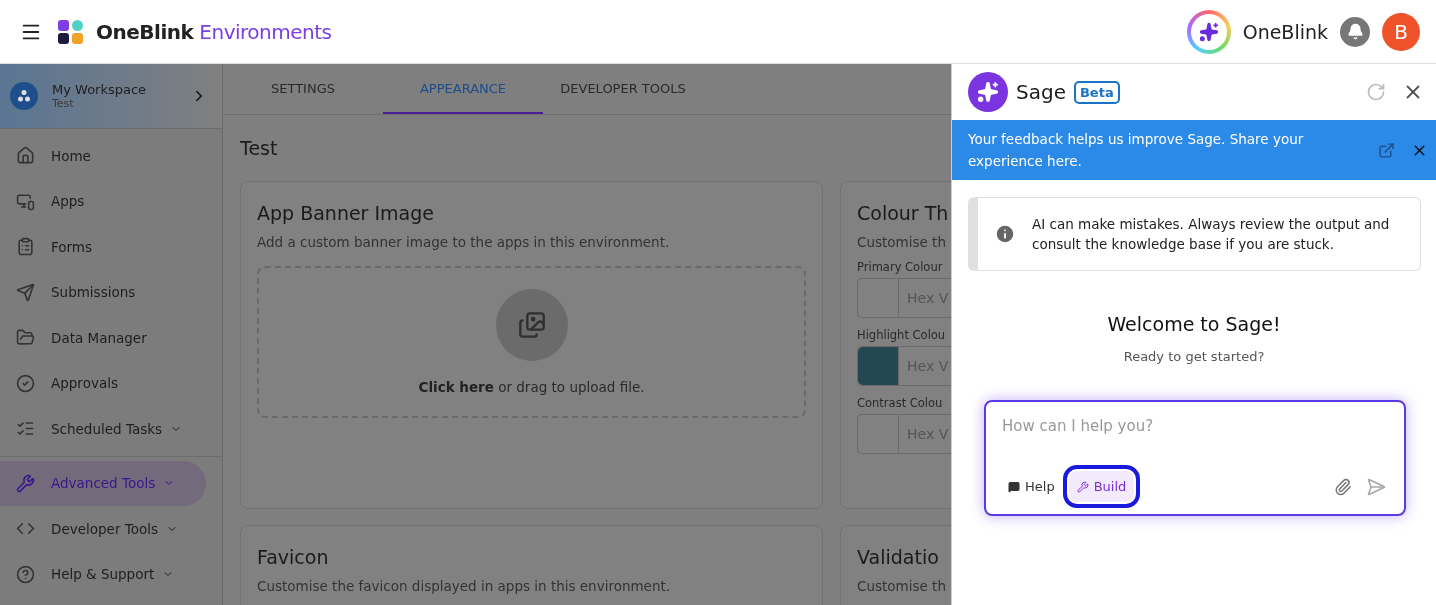  Describe the element at coordinates (103, 383) in the screenshot. I see `sidebar-item: Approvals` at that location.